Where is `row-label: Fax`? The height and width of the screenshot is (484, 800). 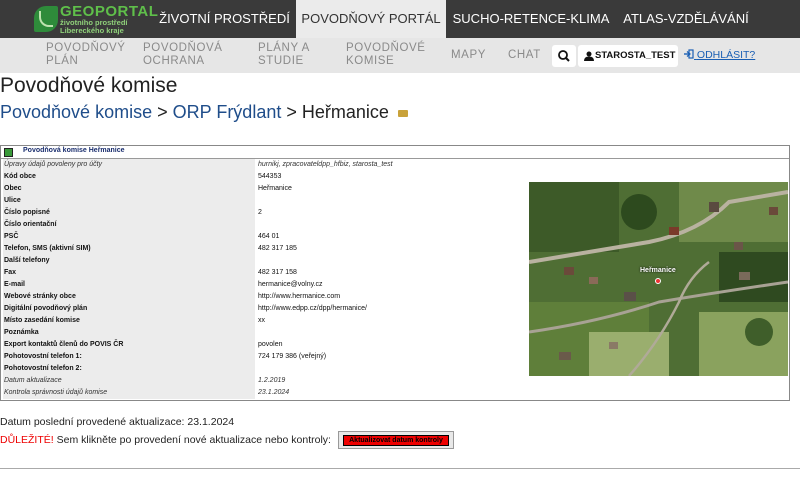 row-label: Fax is located at coordinates (129, 273).